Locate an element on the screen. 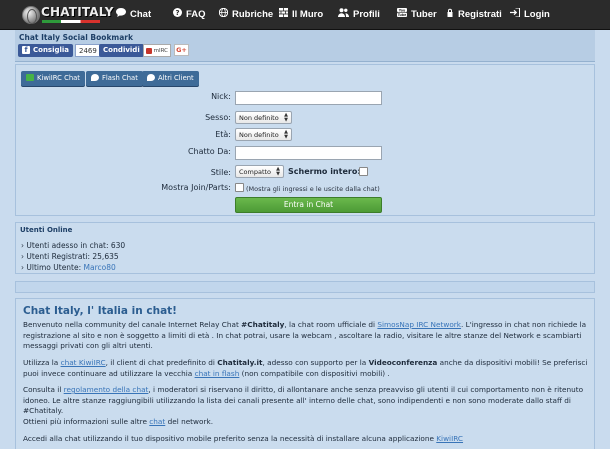 The image size is (610, 449). nav-faq-label: FAQ is located at coordinates (196, 14).